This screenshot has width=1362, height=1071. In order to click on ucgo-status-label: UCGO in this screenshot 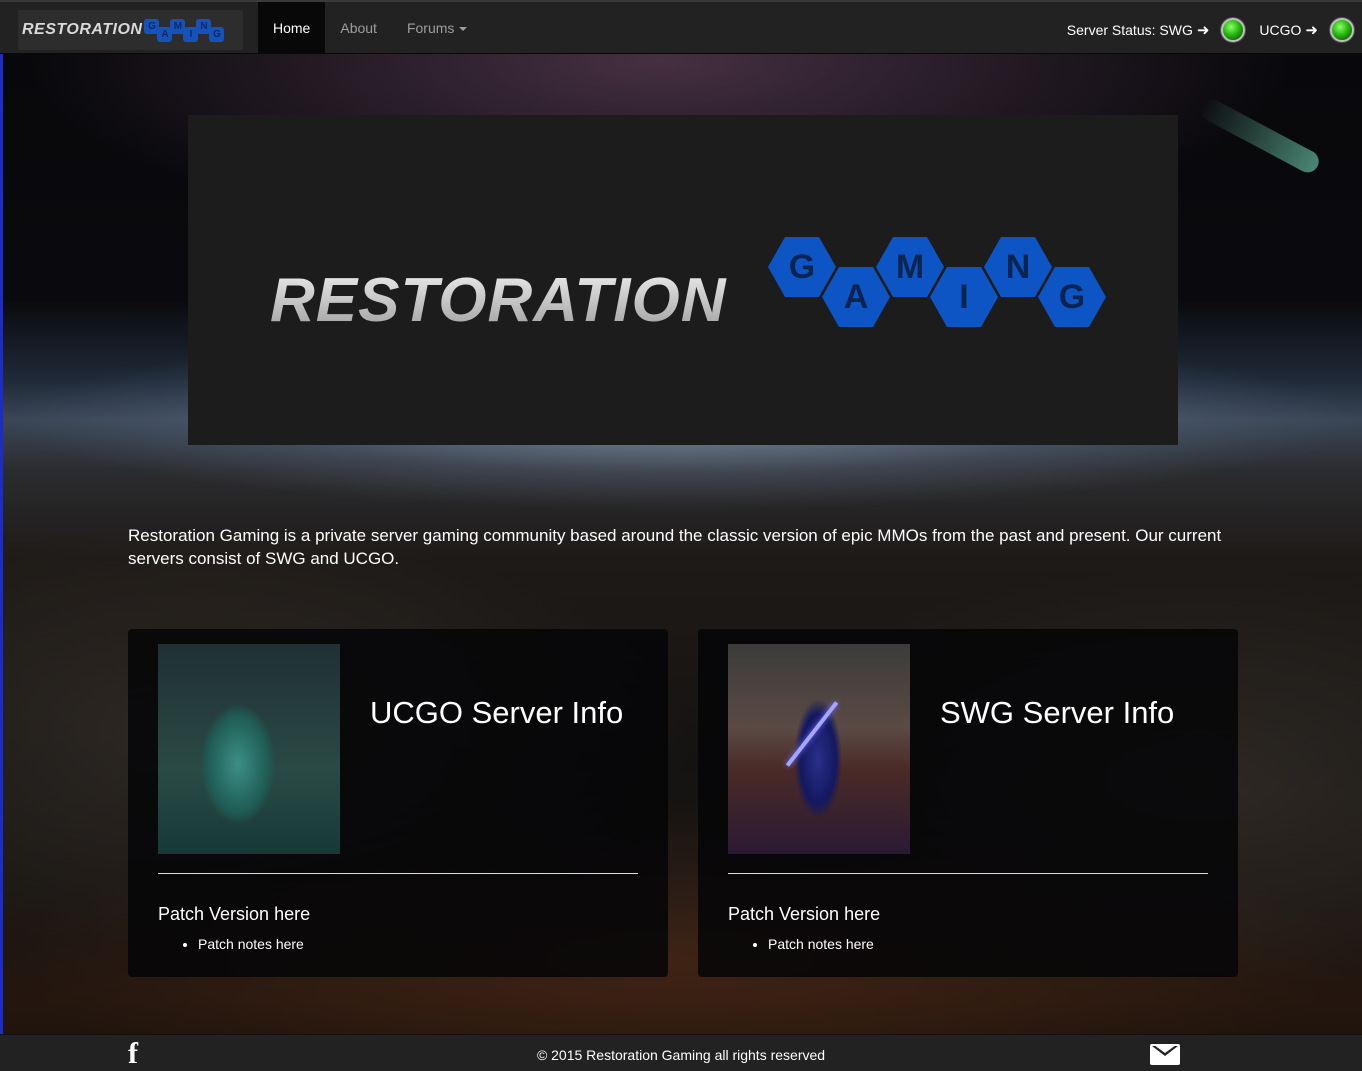, I will do `click(1280, 30)`.